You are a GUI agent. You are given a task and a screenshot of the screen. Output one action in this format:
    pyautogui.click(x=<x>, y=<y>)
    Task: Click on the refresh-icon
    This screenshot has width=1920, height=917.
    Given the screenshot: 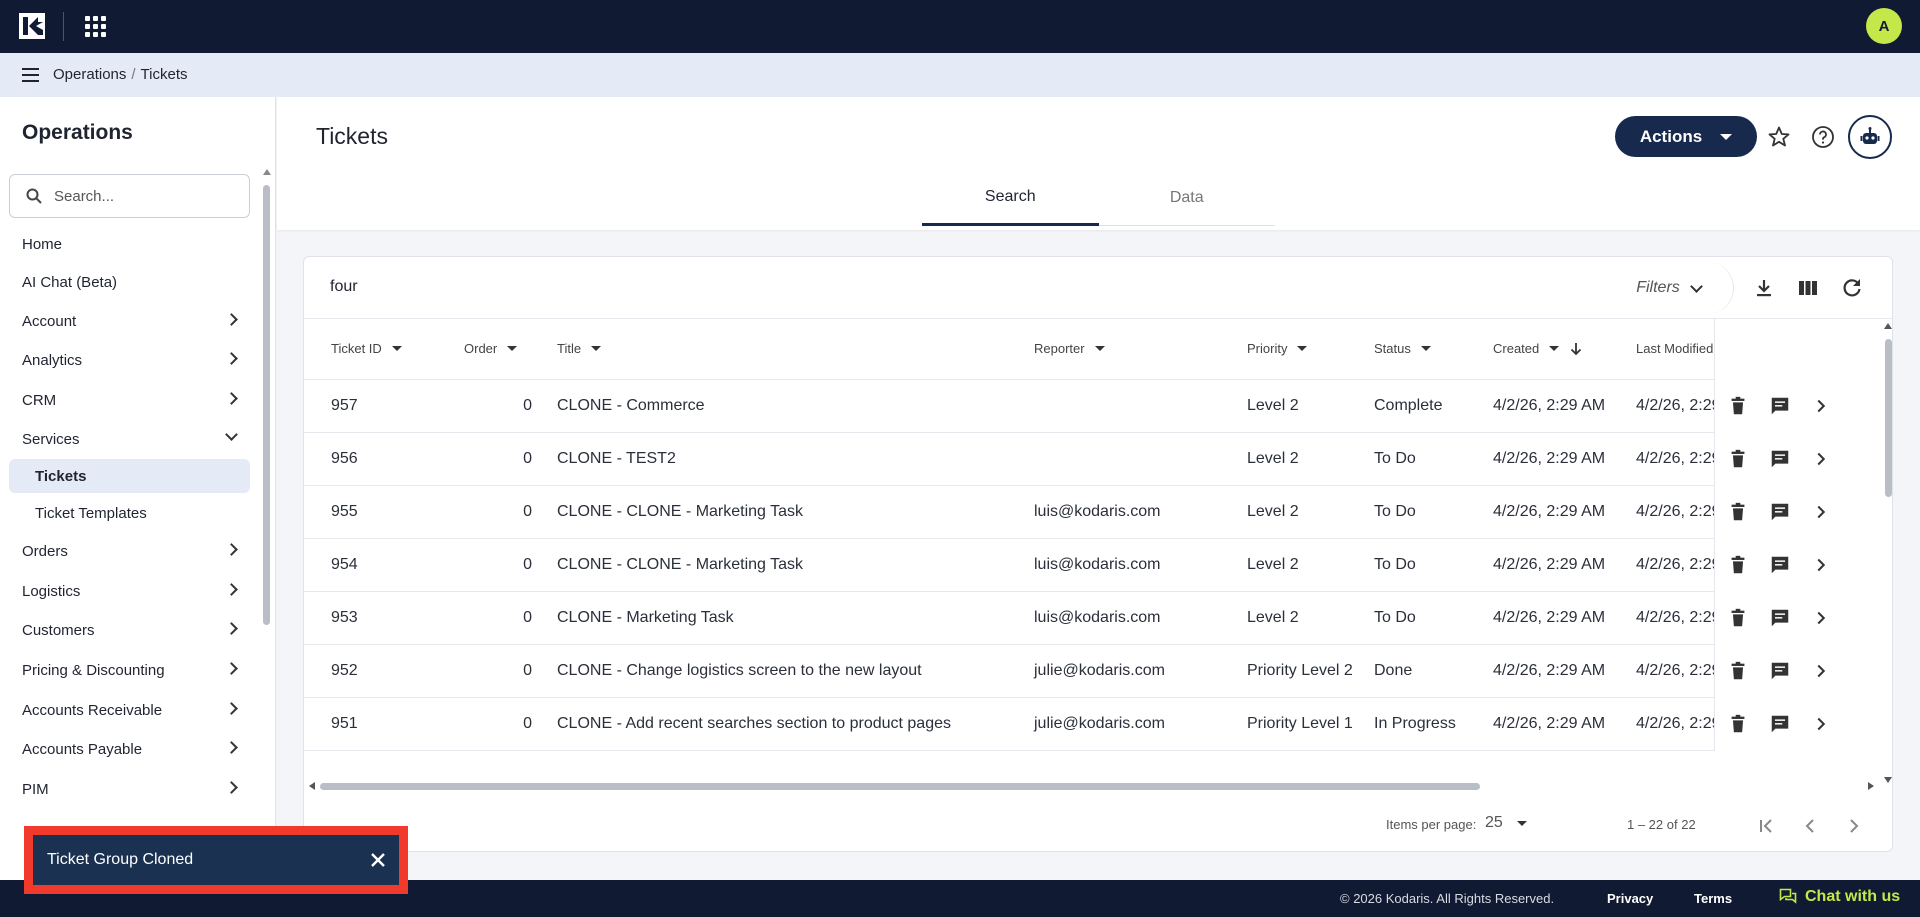 What is the action you would take?
    pyautogui.click(x=1852, y=288)
    